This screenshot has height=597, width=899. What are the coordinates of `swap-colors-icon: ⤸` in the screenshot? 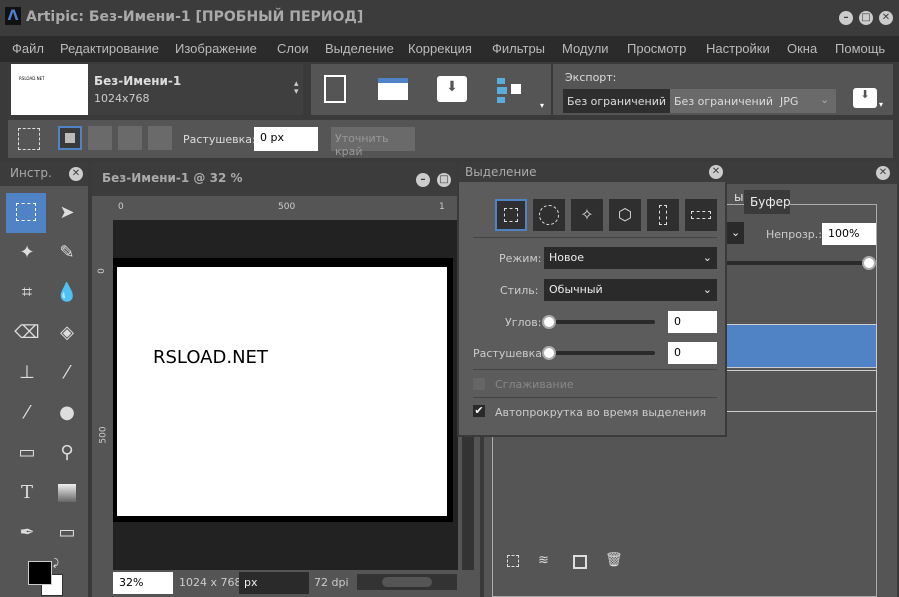 It's located at (56, 563).